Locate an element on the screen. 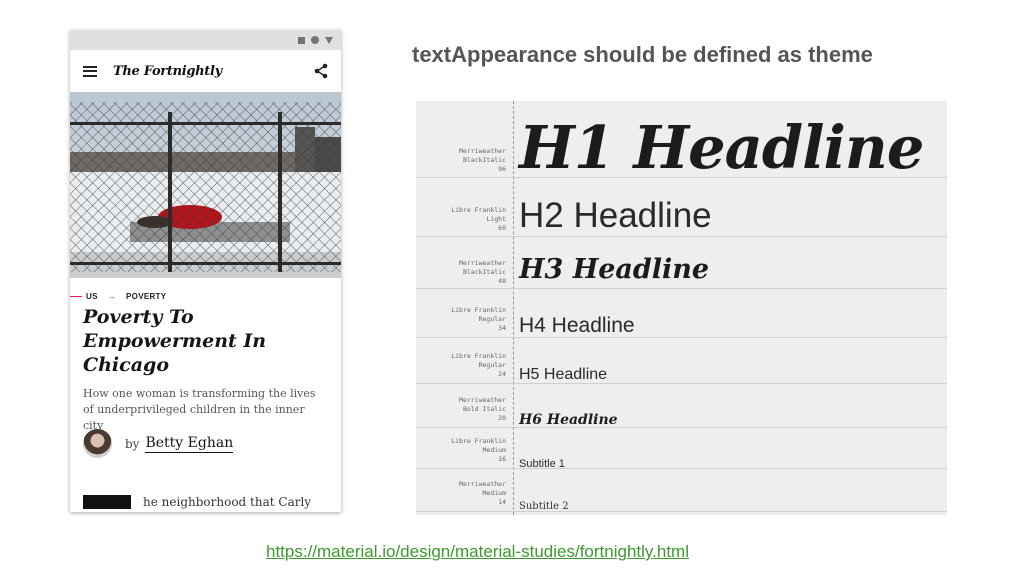  type-row-h6: Merriweather Bold Italic 20 H6 Headline is located at coordinates (681, 406).